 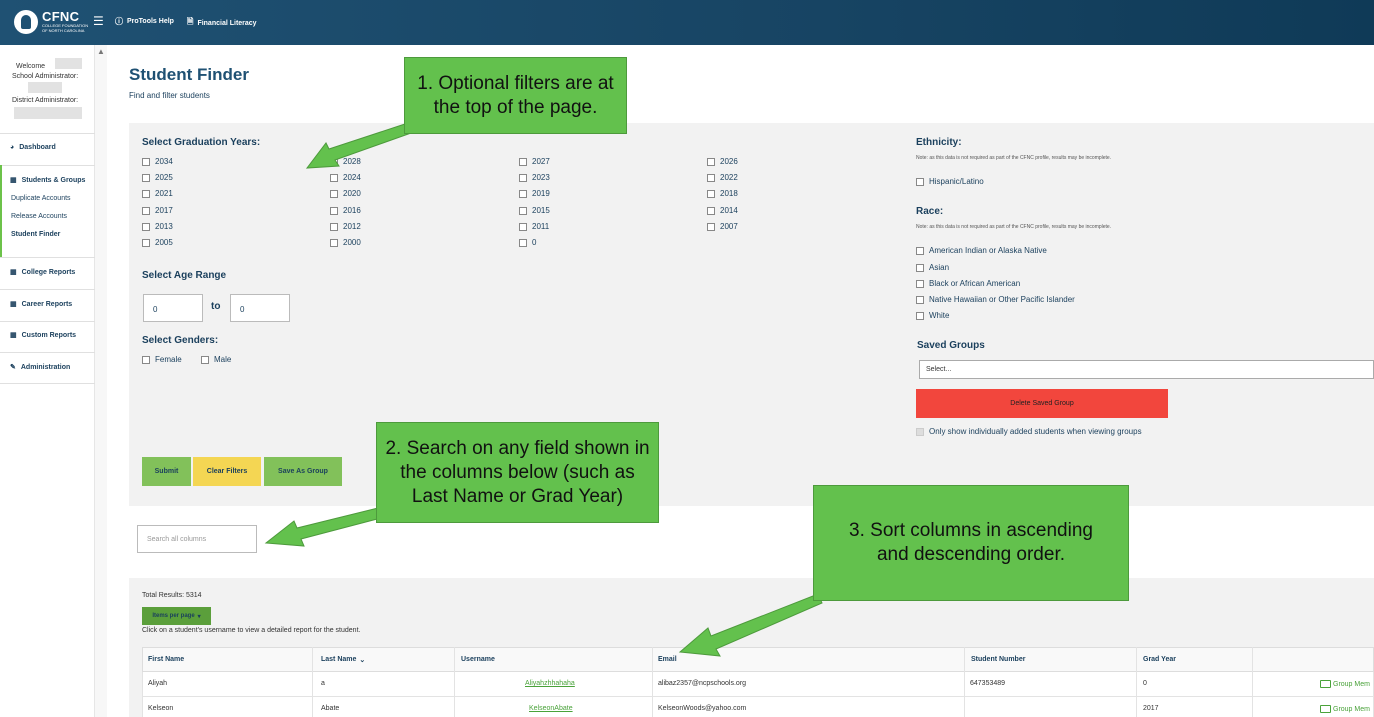 I want to click on grad-year-checkbox: 2015, so click(x=534, y=210).